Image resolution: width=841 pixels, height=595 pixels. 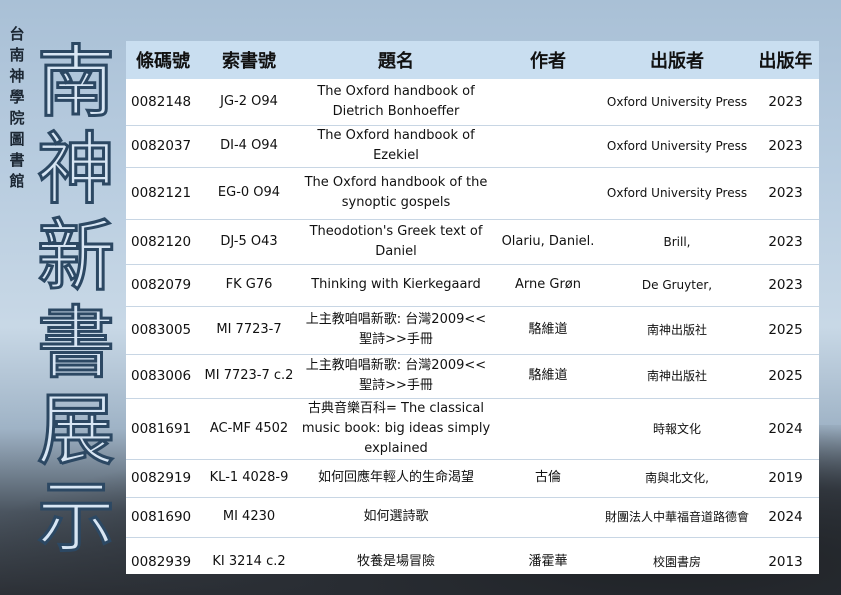 I want to click on header-title: 題名, so click(x=396, y=60).